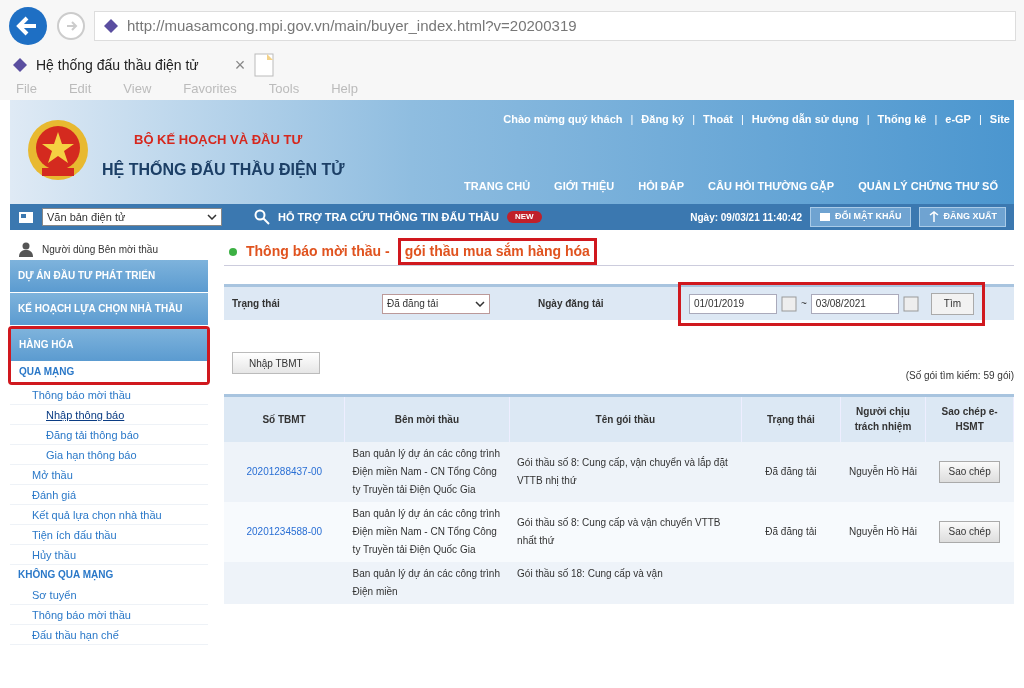  Describe the element at coordinates (571, 304) in the screenshot. I see `filter-label: Ngày đăng tải` at that location.